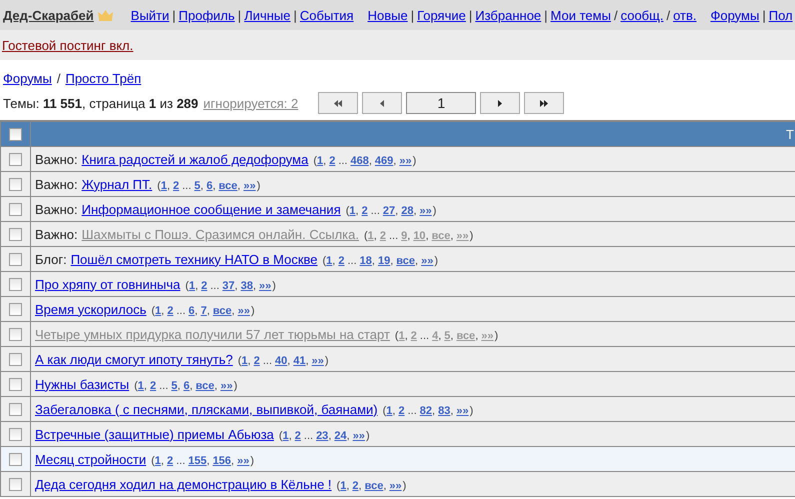  I want to click on nav-link: сообщ., so click(642, 15).